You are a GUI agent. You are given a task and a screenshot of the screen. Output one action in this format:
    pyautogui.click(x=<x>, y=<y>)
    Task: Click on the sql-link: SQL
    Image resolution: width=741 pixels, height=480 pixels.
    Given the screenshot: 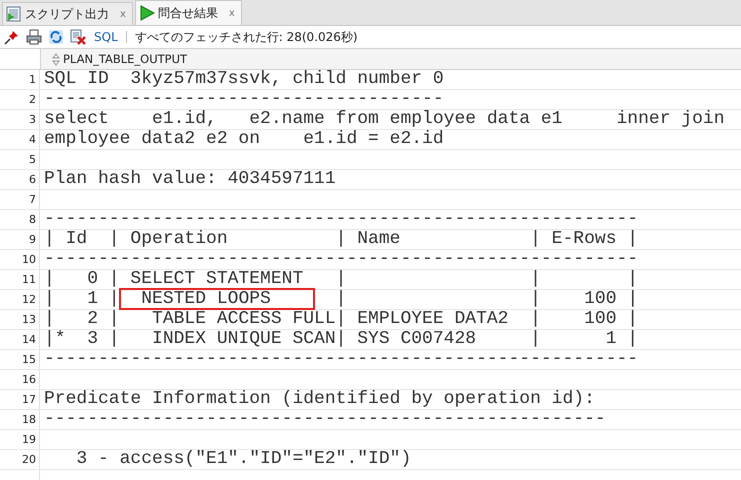 What is the action you would take?
    pyautogui.click(x=106, y=37)
    